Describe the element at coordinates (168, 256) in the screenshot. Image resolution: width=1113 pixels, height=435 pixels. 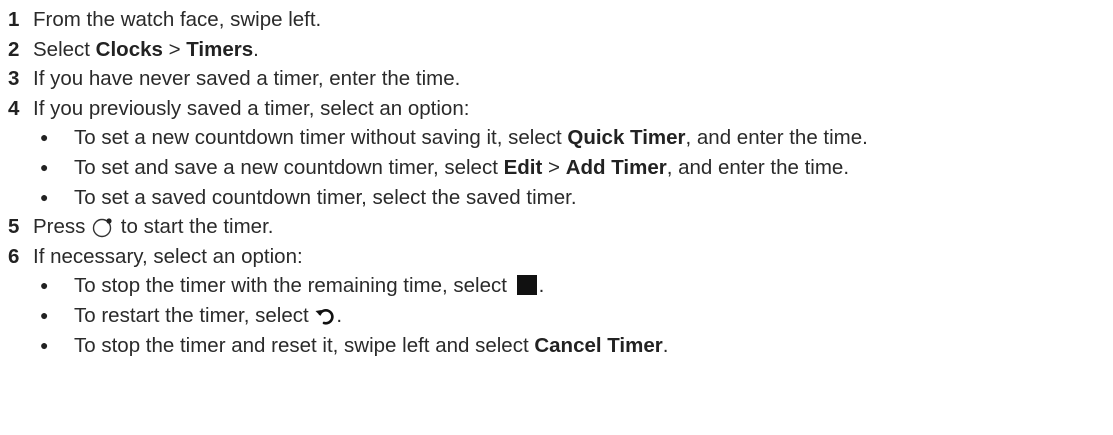
I see `step-text: If necessary, select an option:` at that location.